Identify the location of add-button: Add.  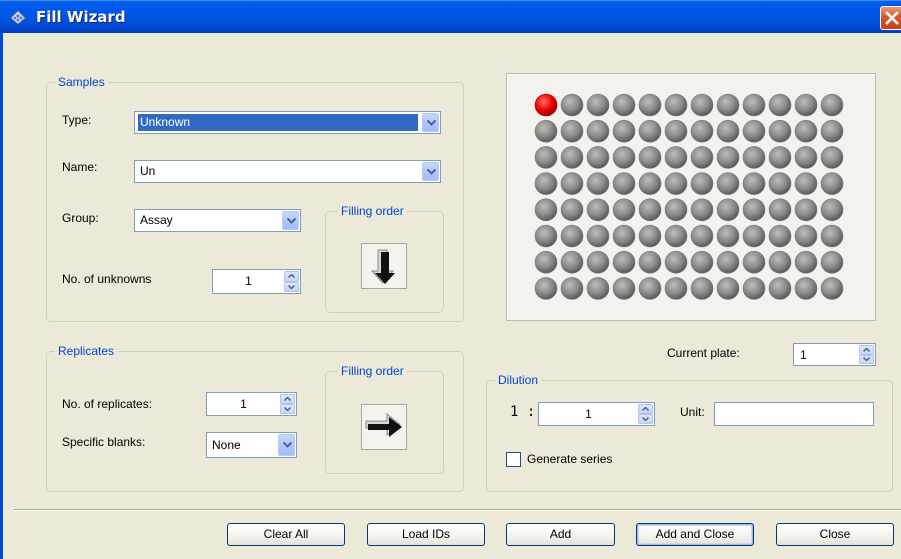
(560, 534).